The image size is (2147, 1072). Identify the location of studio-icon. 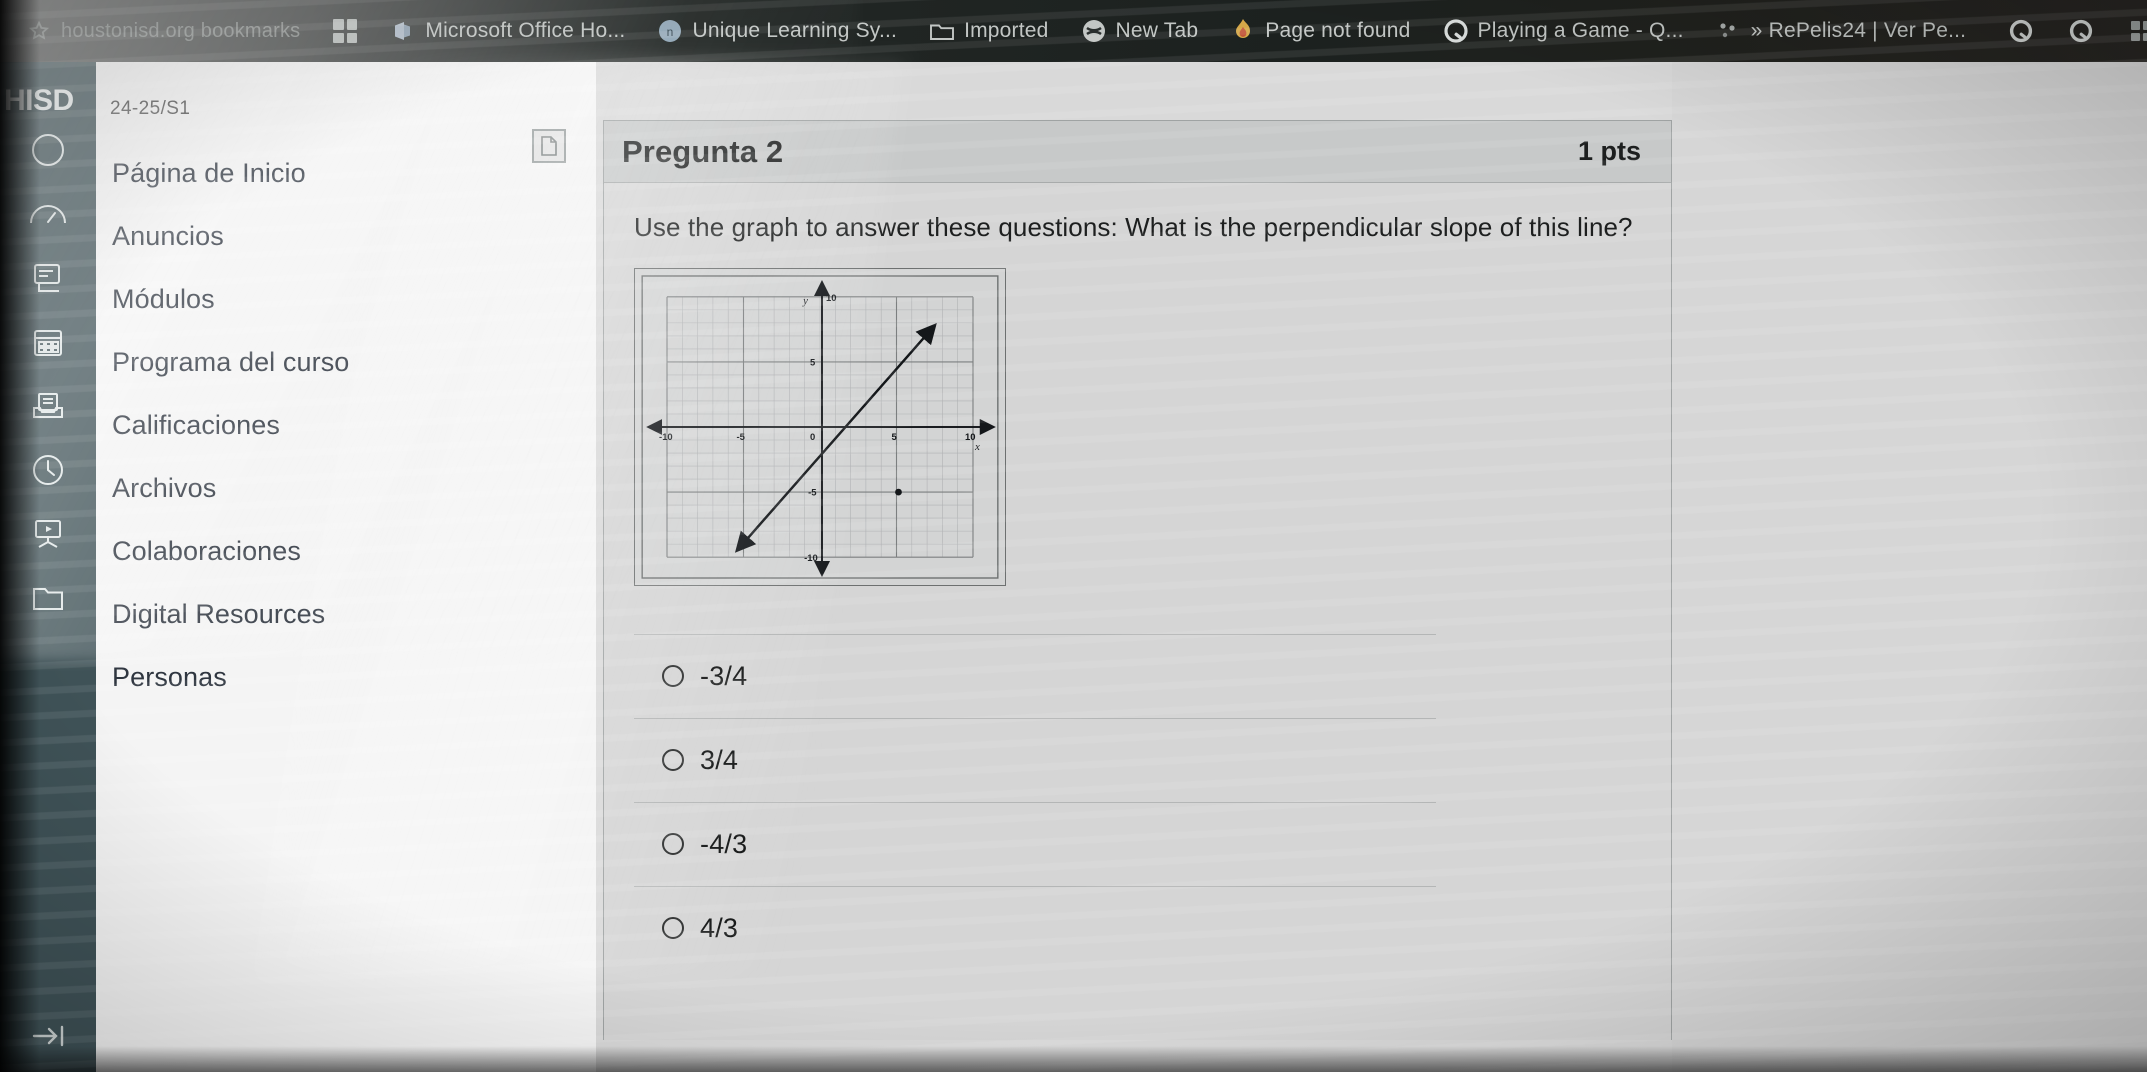
(48, 534).